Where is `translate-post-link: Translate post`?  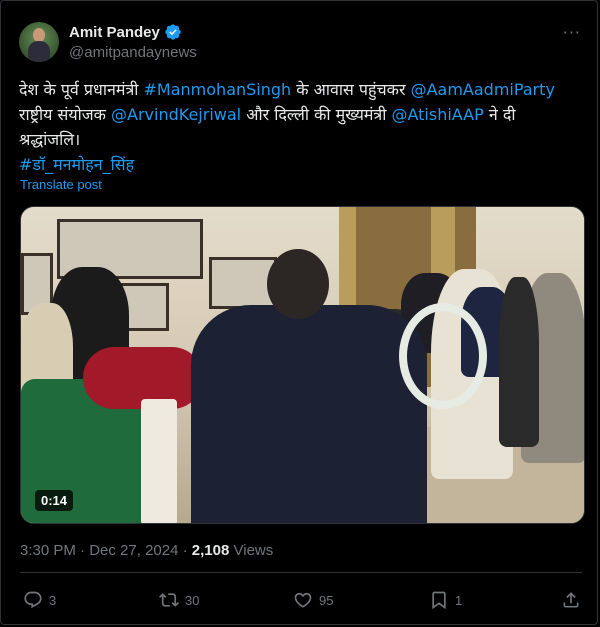
translate-post-link: Translate post is located at coordinates (61, 184).